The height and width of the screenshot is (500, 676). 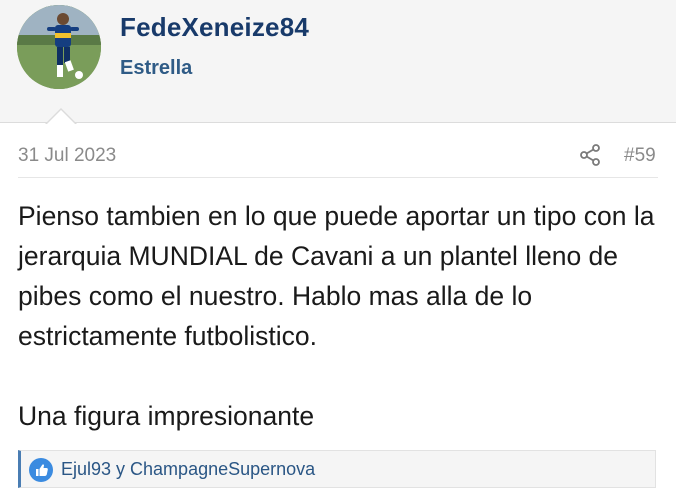 I want to click on post-date: 31 Jul 2023, so click(x=67, y=156).